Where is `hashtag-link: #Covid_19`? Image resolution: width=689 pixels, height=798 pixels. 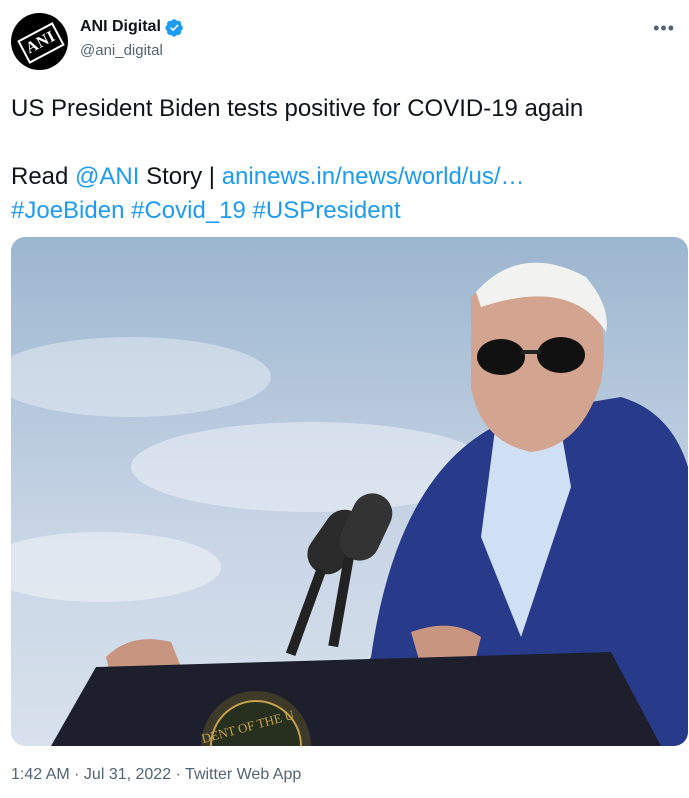
hashtag-link: #Covid_19 is located at coordinates (188, 210).